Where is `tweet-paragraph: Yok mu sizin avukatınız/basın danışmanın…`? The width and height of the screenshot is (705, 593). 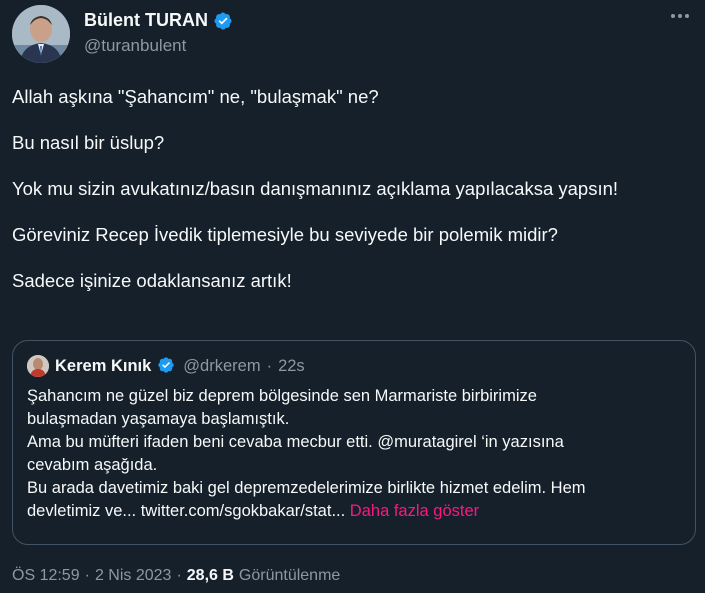
tweet-paragraph: Yok mu sizin avukatınız/basın danışmanın… is located at coordinates (315, 188).